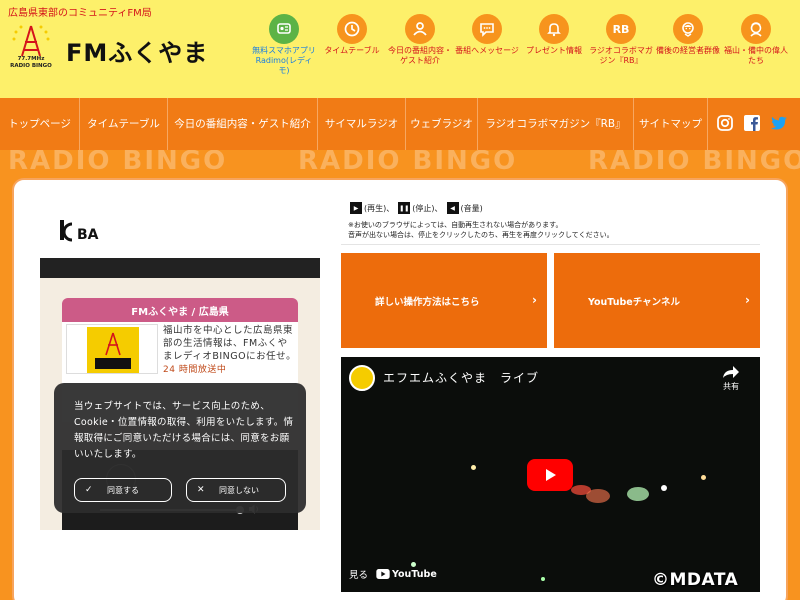 Image resolution: width=800 pixels, height=600 pixels. Describe the element at coordinates (406, 574) in the screenshot. I see `youtube-logo: YouTube` at that location.